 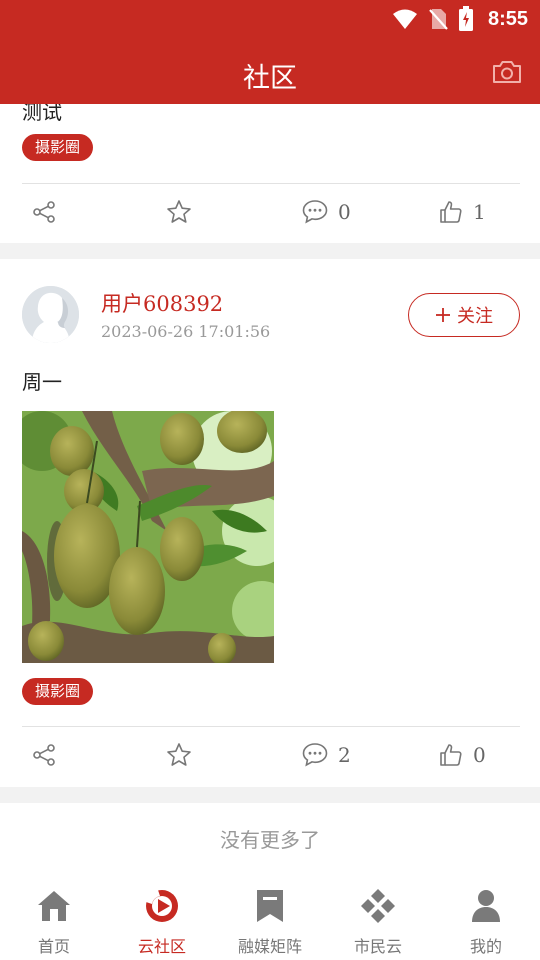 I want to click on status-bar: 8:55, so click(x=270, y=19).